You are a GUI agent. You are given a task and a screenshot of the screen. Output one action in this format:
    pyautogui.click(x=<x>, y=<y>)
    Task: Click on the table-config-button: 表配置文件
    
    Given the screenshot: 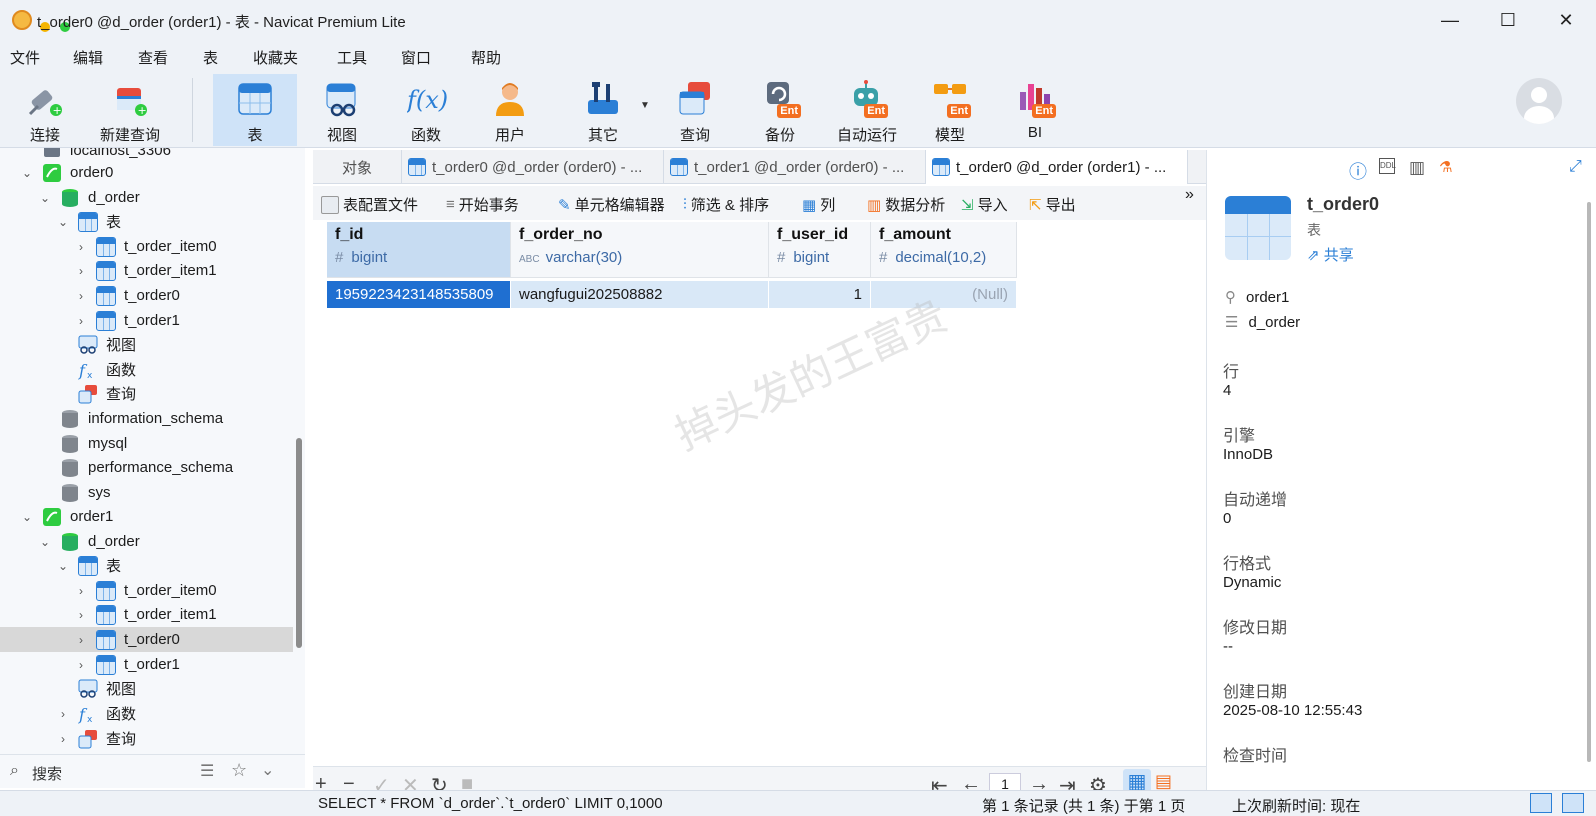 What is the action you would take?
    pyautogui.click(x=369, y=204)
    